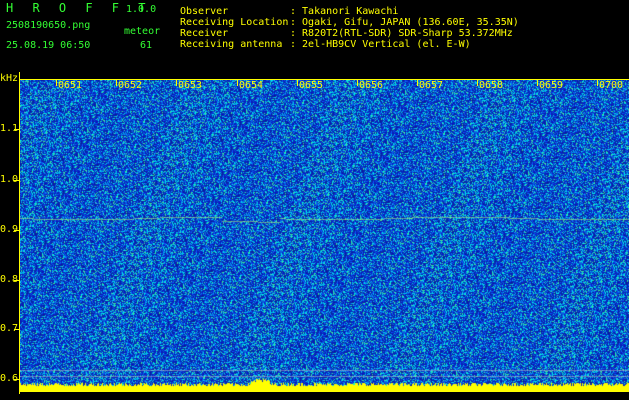  I want to click on meteor-label: meteor, so click(142, 31).